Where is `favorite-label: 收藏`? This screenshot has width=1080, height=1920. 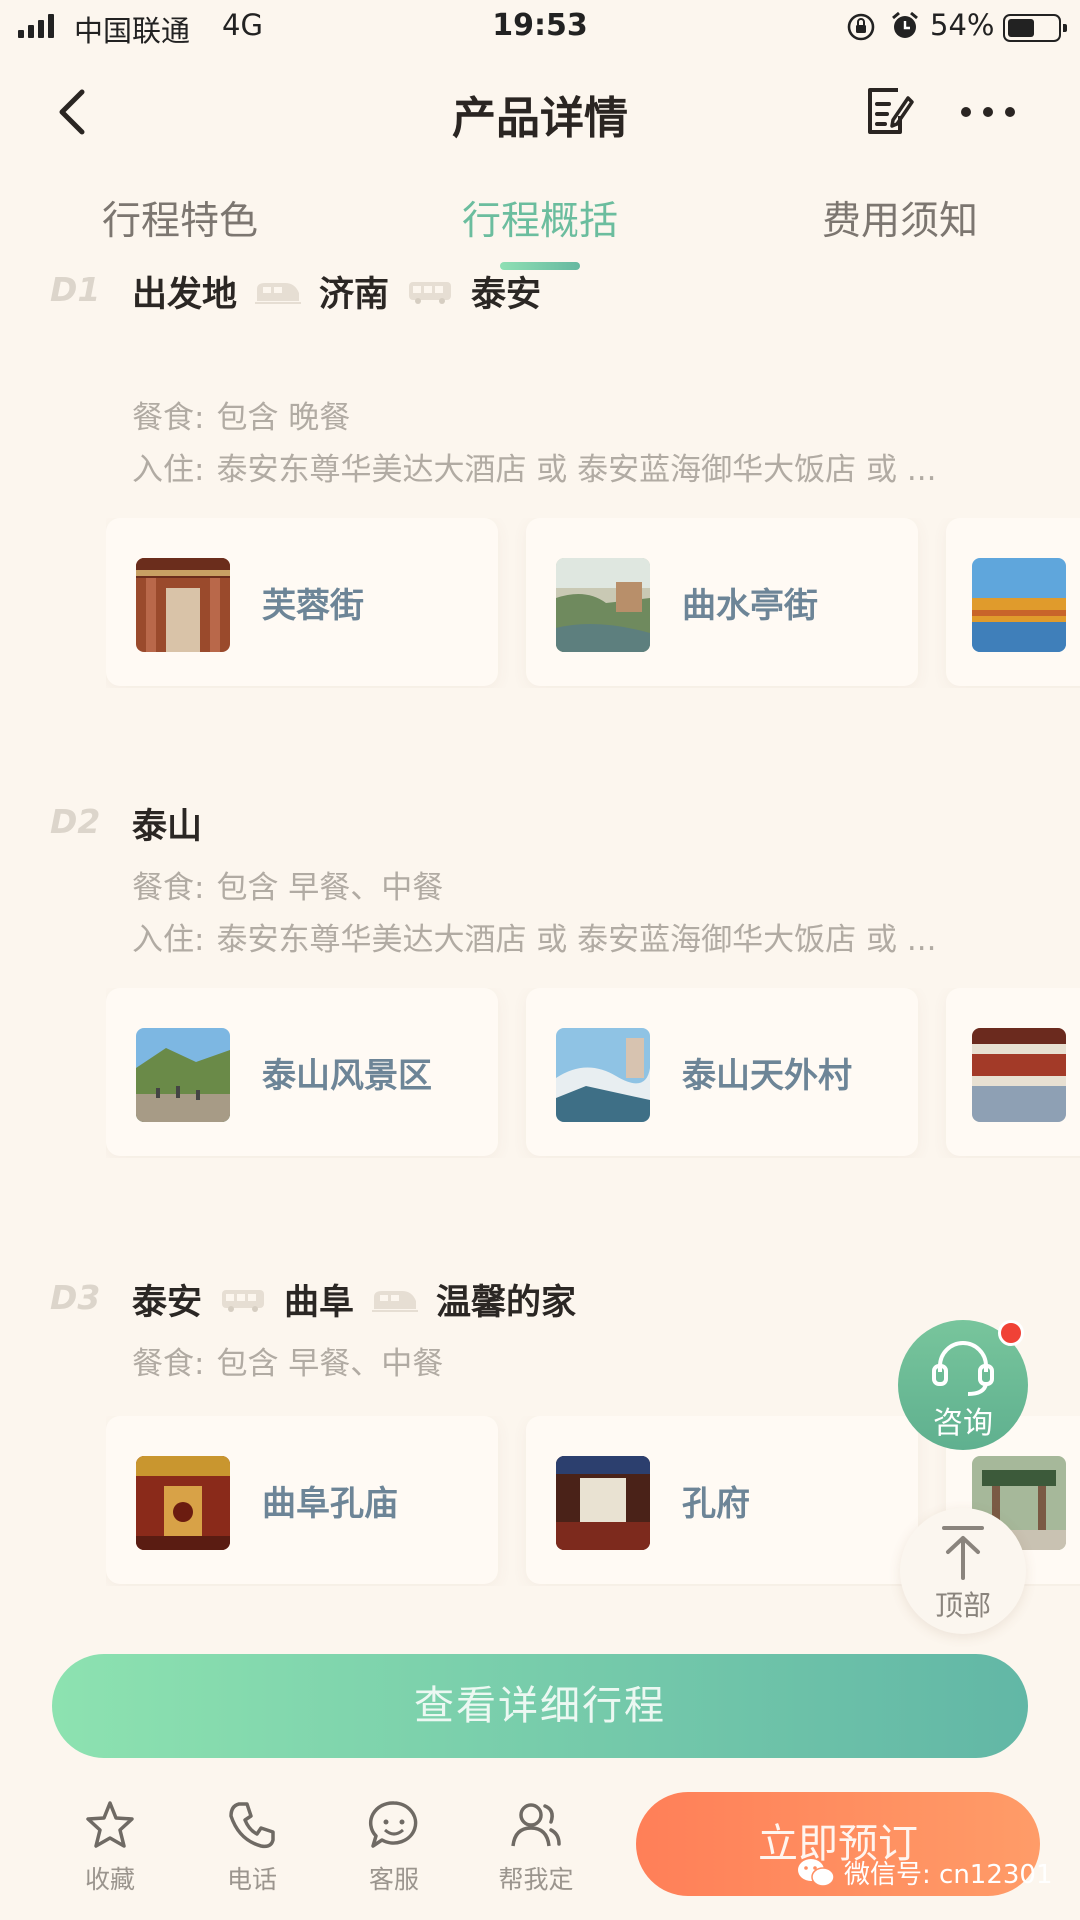
favorite-label: 收藏 is located at coordinates (109, 1879).